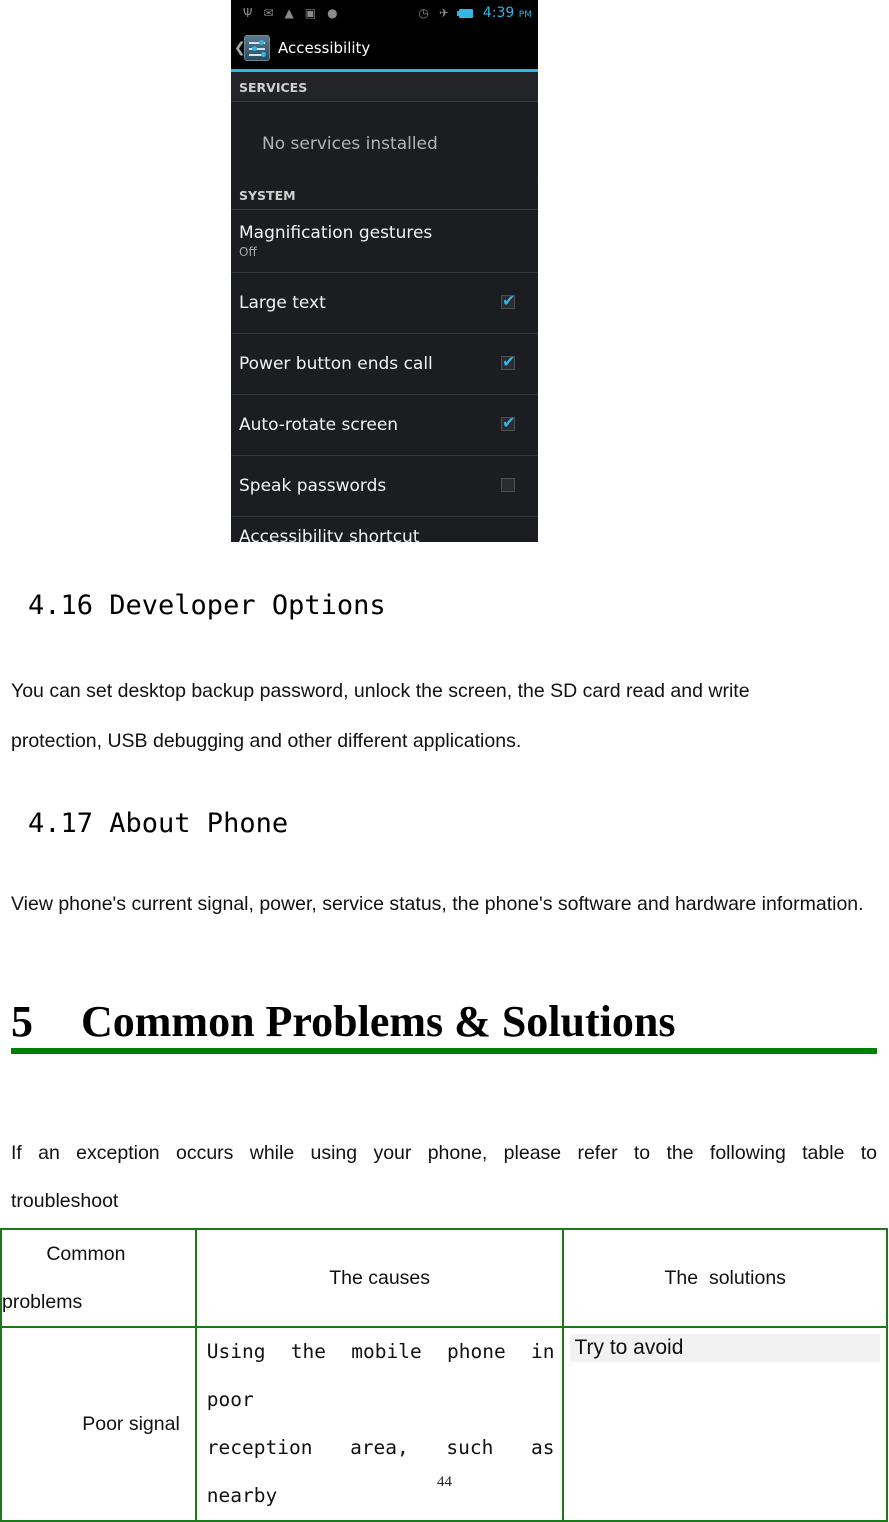 The image size is (889, 1522). I want to click on chapter-heading: 5 Common Problems & Solutions, so click(444, 1025).